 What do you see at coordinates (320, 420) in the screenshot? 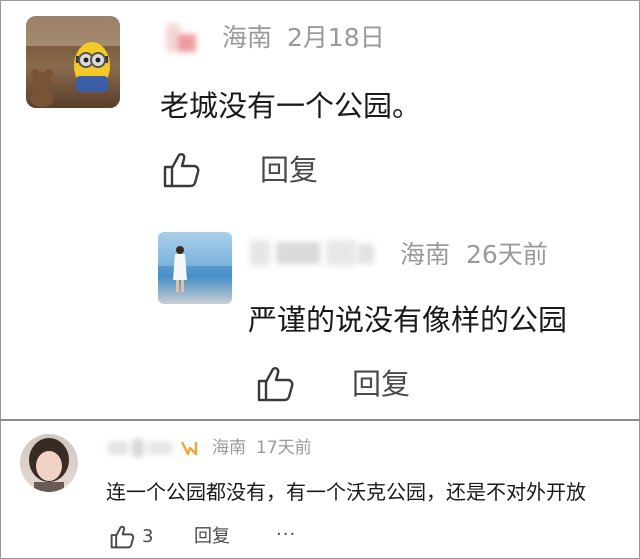
I see `section-divider` at bounding box center [320, 420].